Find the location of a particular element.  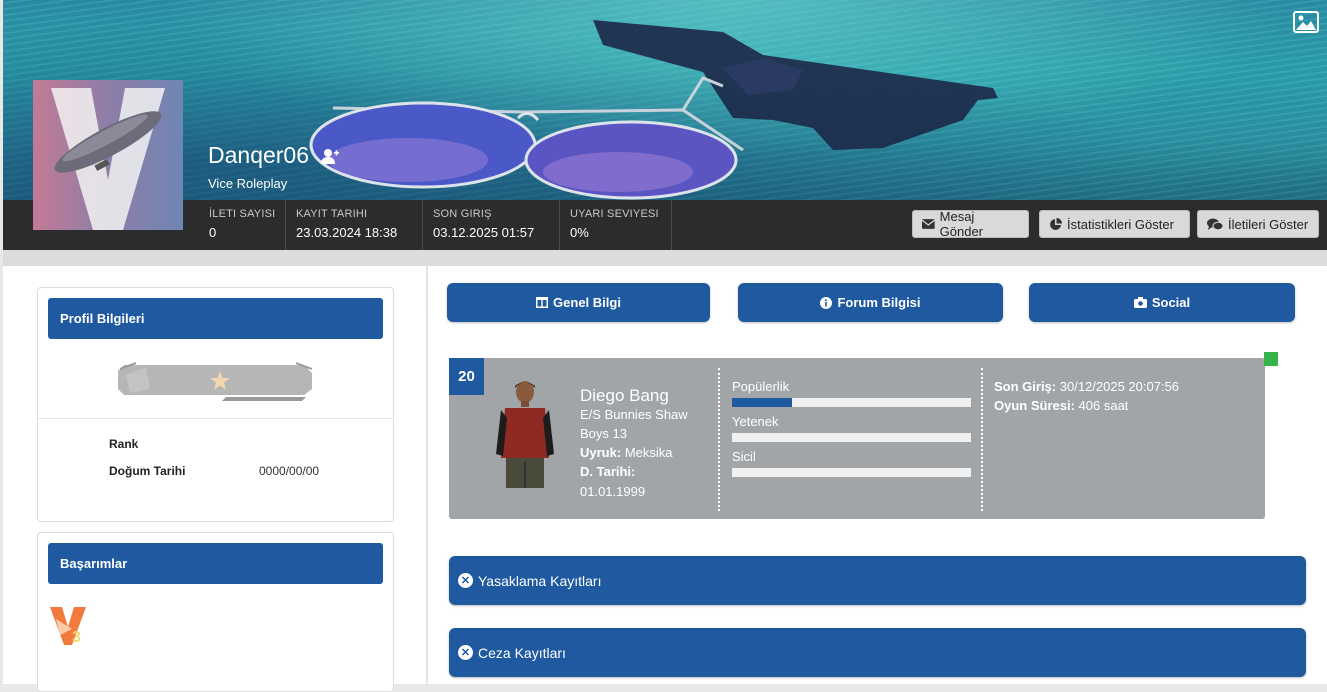

avatar-logo-image is located at coordinates (108, 159).